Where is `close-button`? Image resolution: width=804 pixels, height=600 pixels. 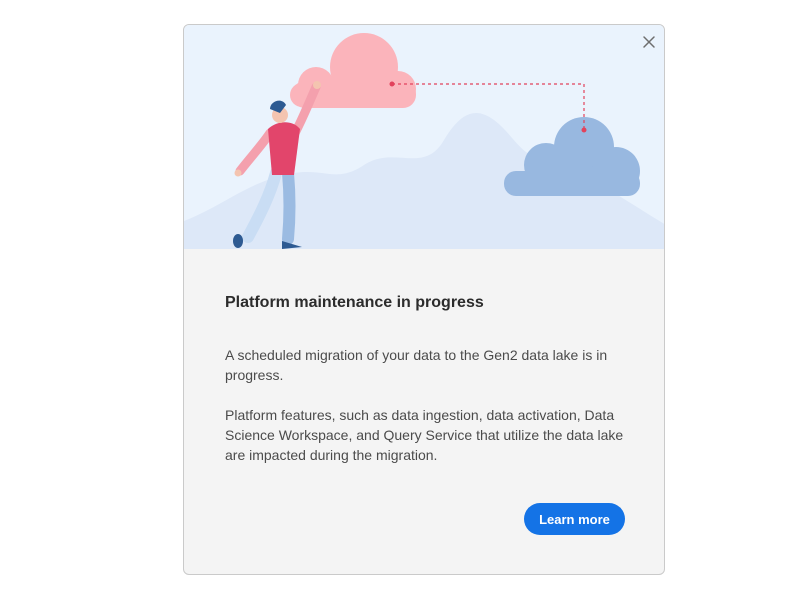 close-button is located at coordinates (649, 42).